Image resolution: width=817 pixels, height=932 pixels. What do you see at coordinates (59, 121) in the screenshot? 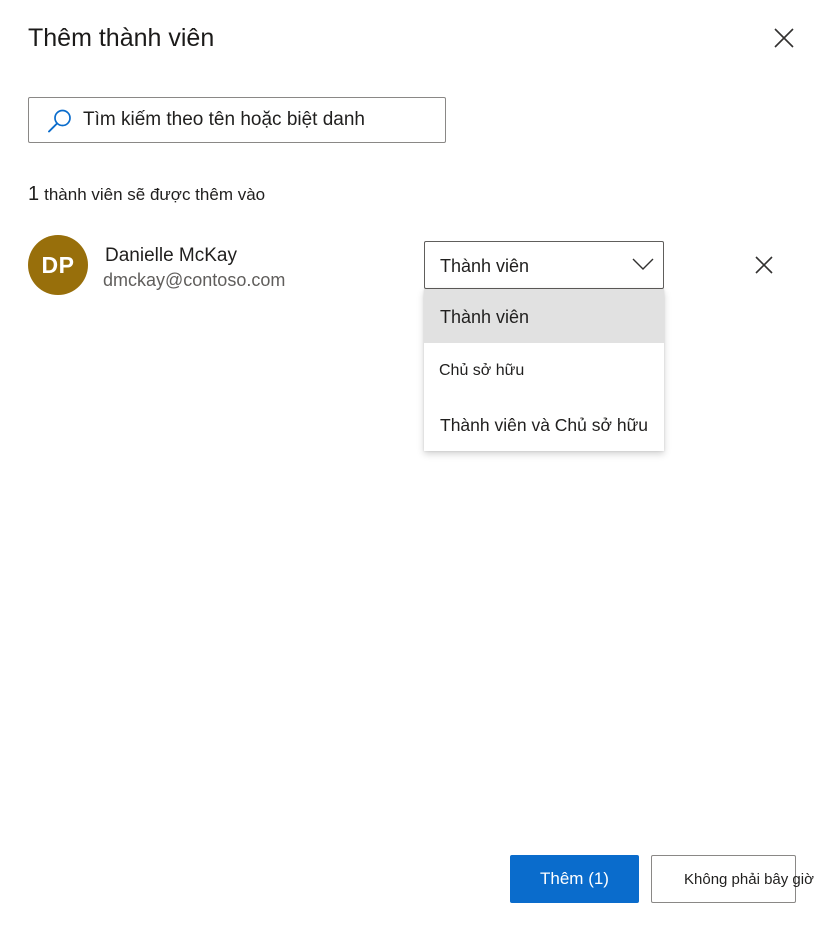
I see `search-icon` at bounding box center [59, 121].